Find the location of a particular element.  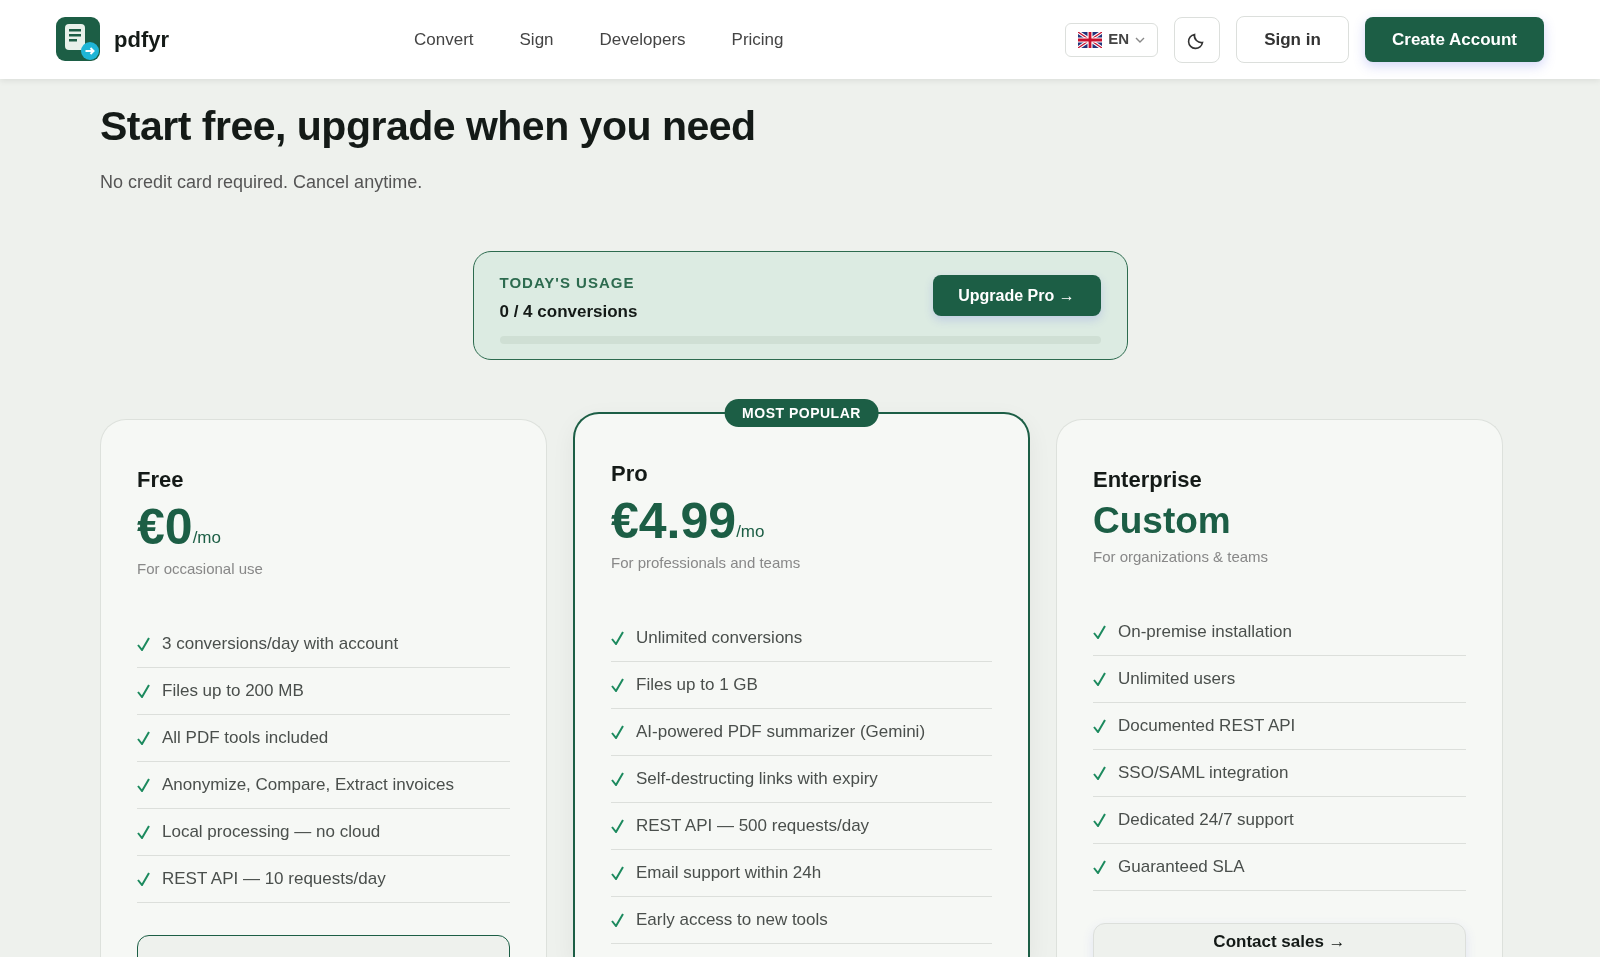

contact-sales-button: Contact sales → is located at coordinates (1279, 939).